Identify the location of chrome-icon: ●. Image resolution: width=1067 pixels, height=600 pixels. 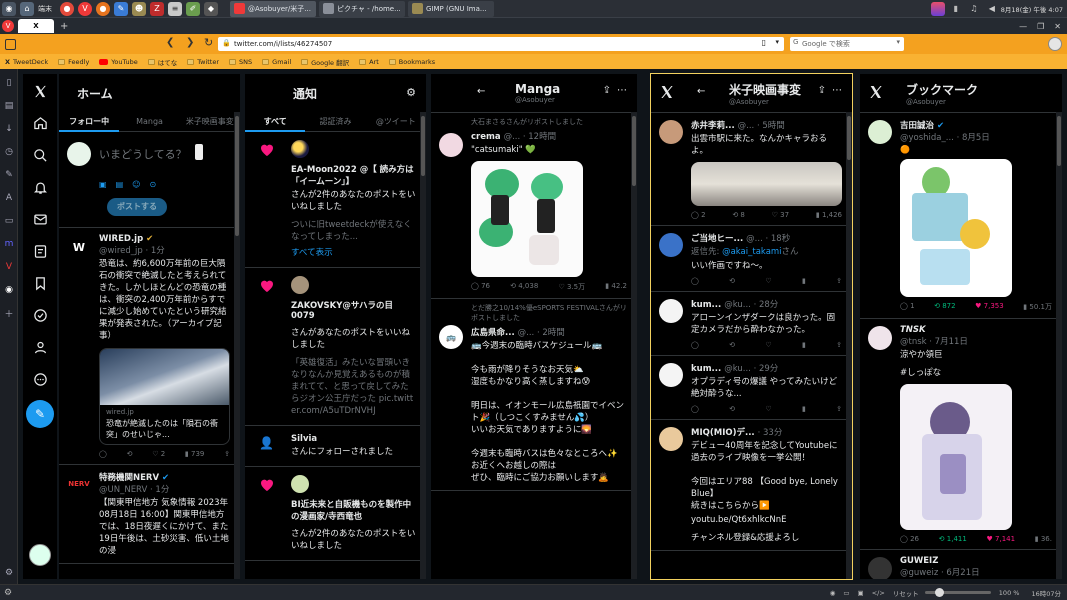
(67, 8).